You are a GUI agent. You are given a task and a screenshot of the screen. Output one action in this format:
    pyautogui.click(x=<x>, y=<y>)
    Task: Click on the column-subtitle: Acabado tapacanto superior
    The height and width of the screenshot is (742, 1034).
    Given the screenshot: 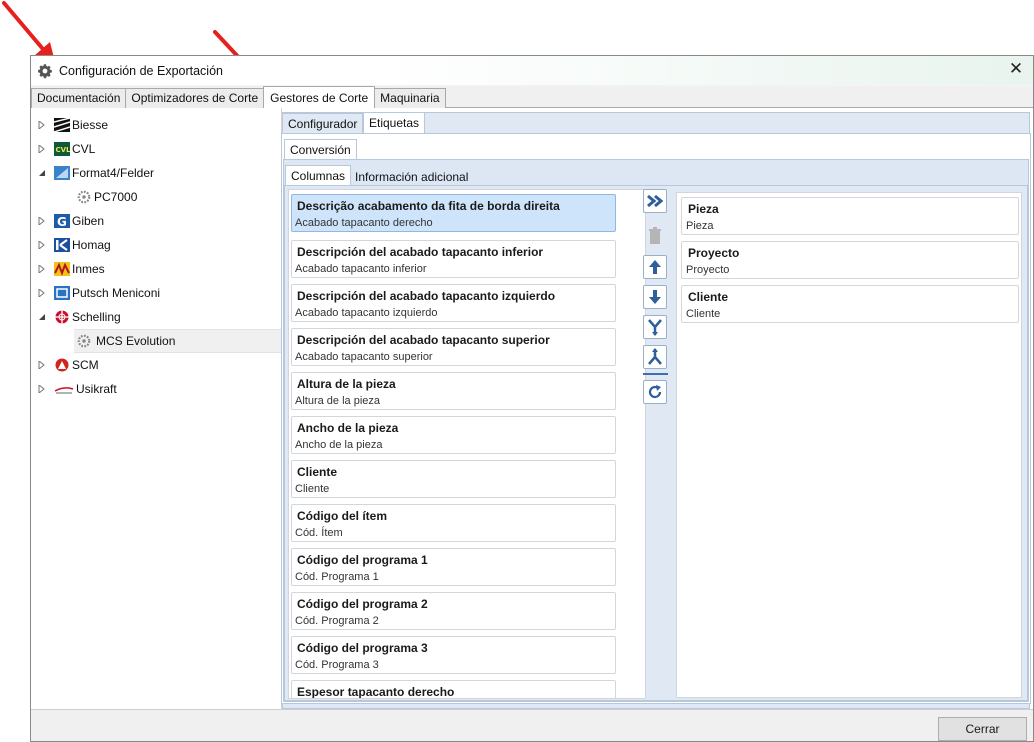 What is the action you would take?
    pyautogui.click(x=364, y=357)
    